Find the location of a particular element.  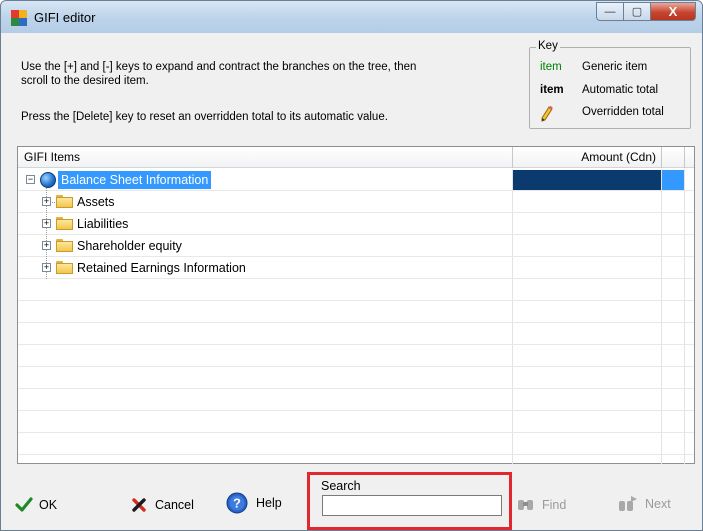

window-title: GIFI editor is located at coordinates (65, 17).